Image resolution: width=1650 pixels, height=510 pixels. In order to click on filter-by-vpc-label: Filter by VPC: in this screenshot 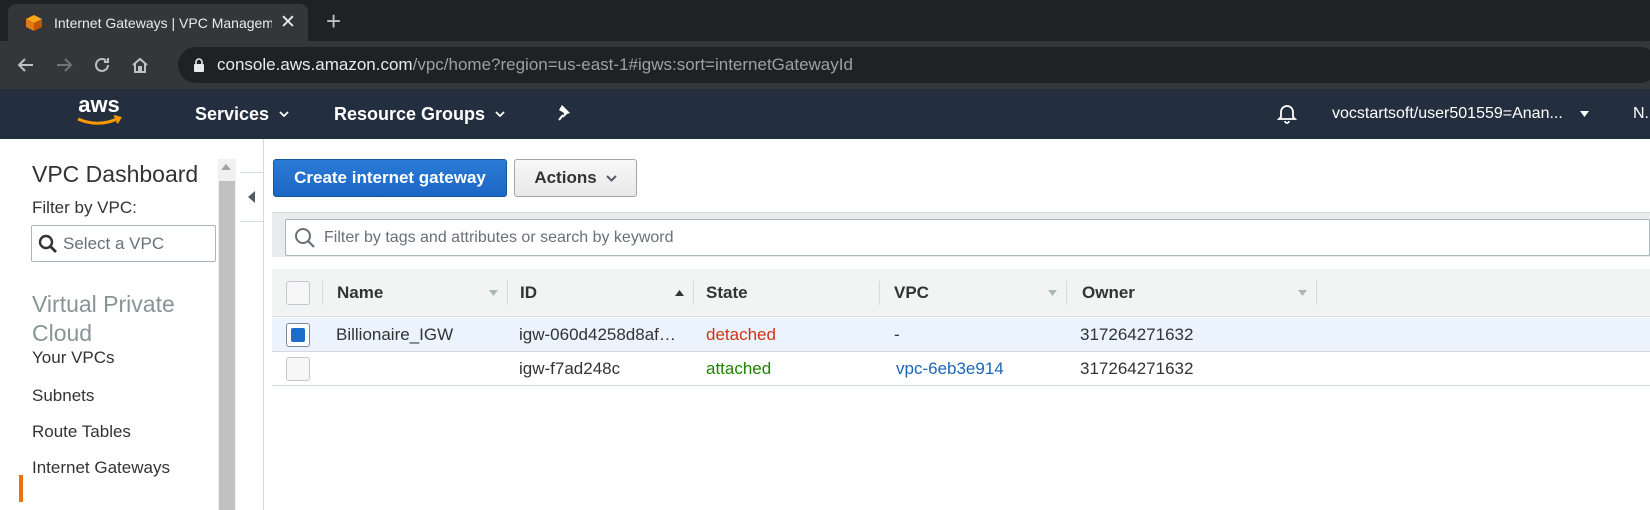, I will do `click(84, 207)`.